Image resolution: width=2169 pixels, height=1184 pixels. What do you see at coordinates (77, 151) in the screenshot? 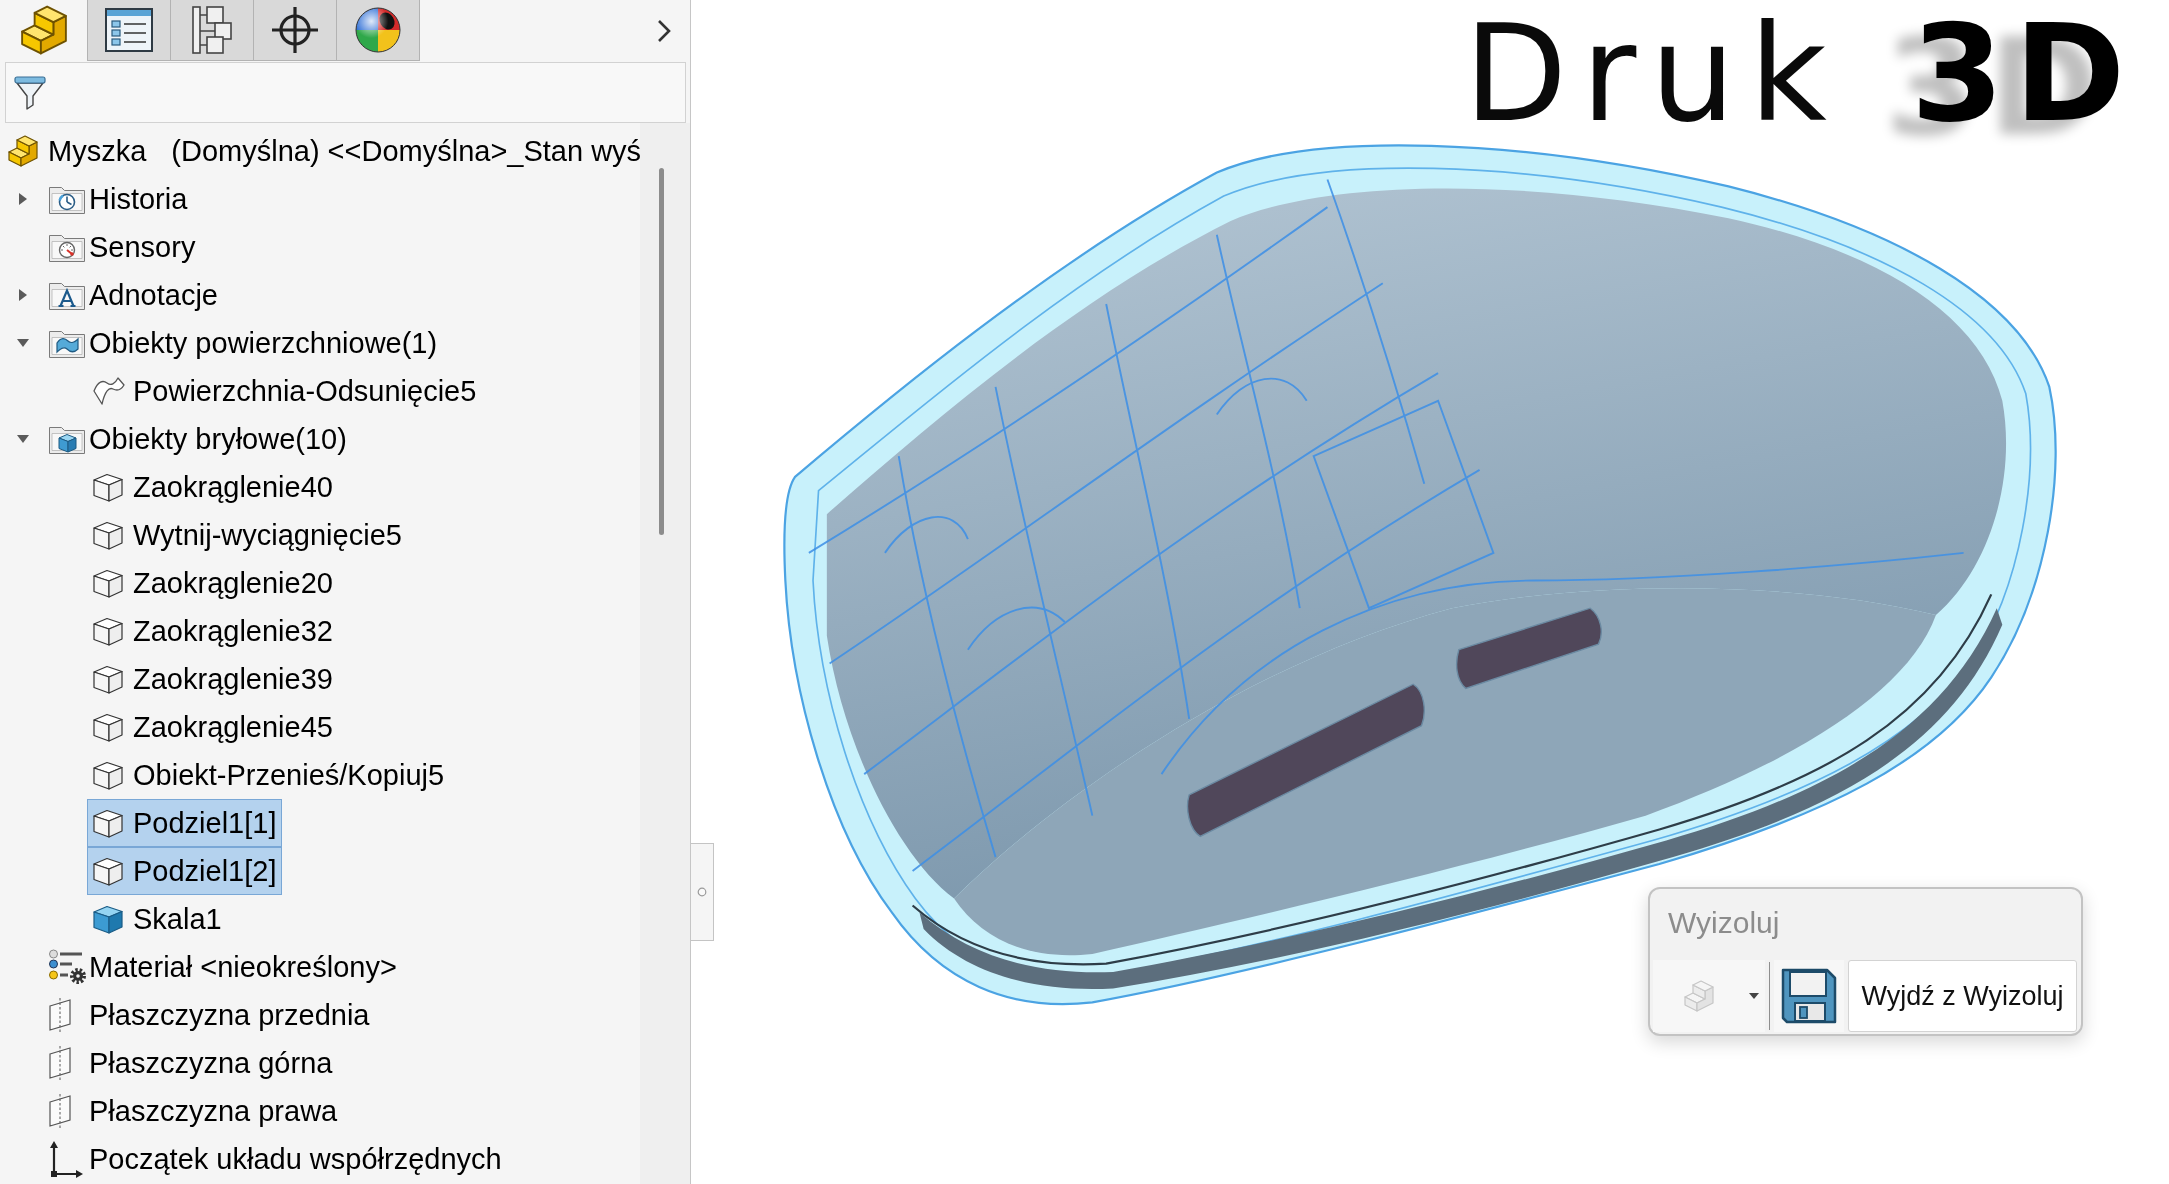
I see `tree-item: Myszka` at bounding box center [77, 151].